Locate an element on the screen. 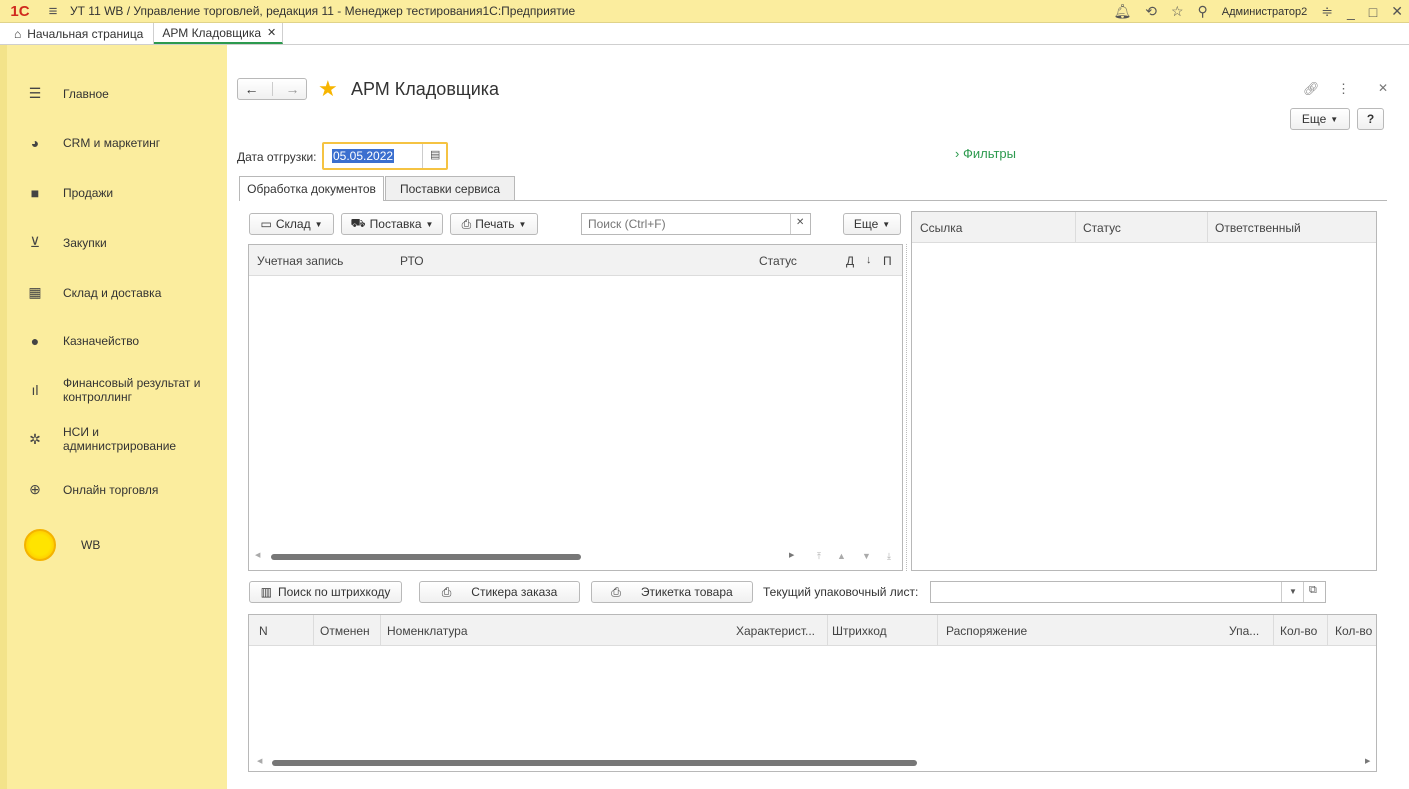  tab-postavki-label: Поставки сервиса is located at coordinates (450, 188).